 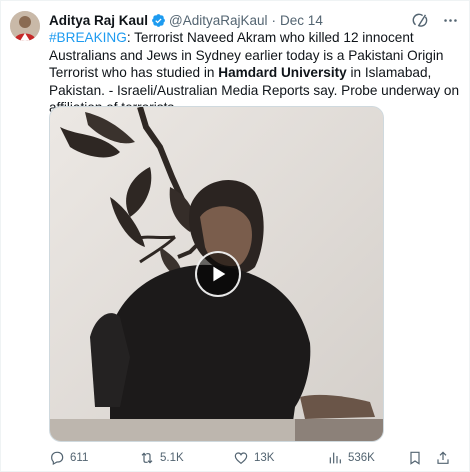 What do you see at coordinates (435, 20) in the screenshot?
I see `top-actions` at bounding box center [435, 20].